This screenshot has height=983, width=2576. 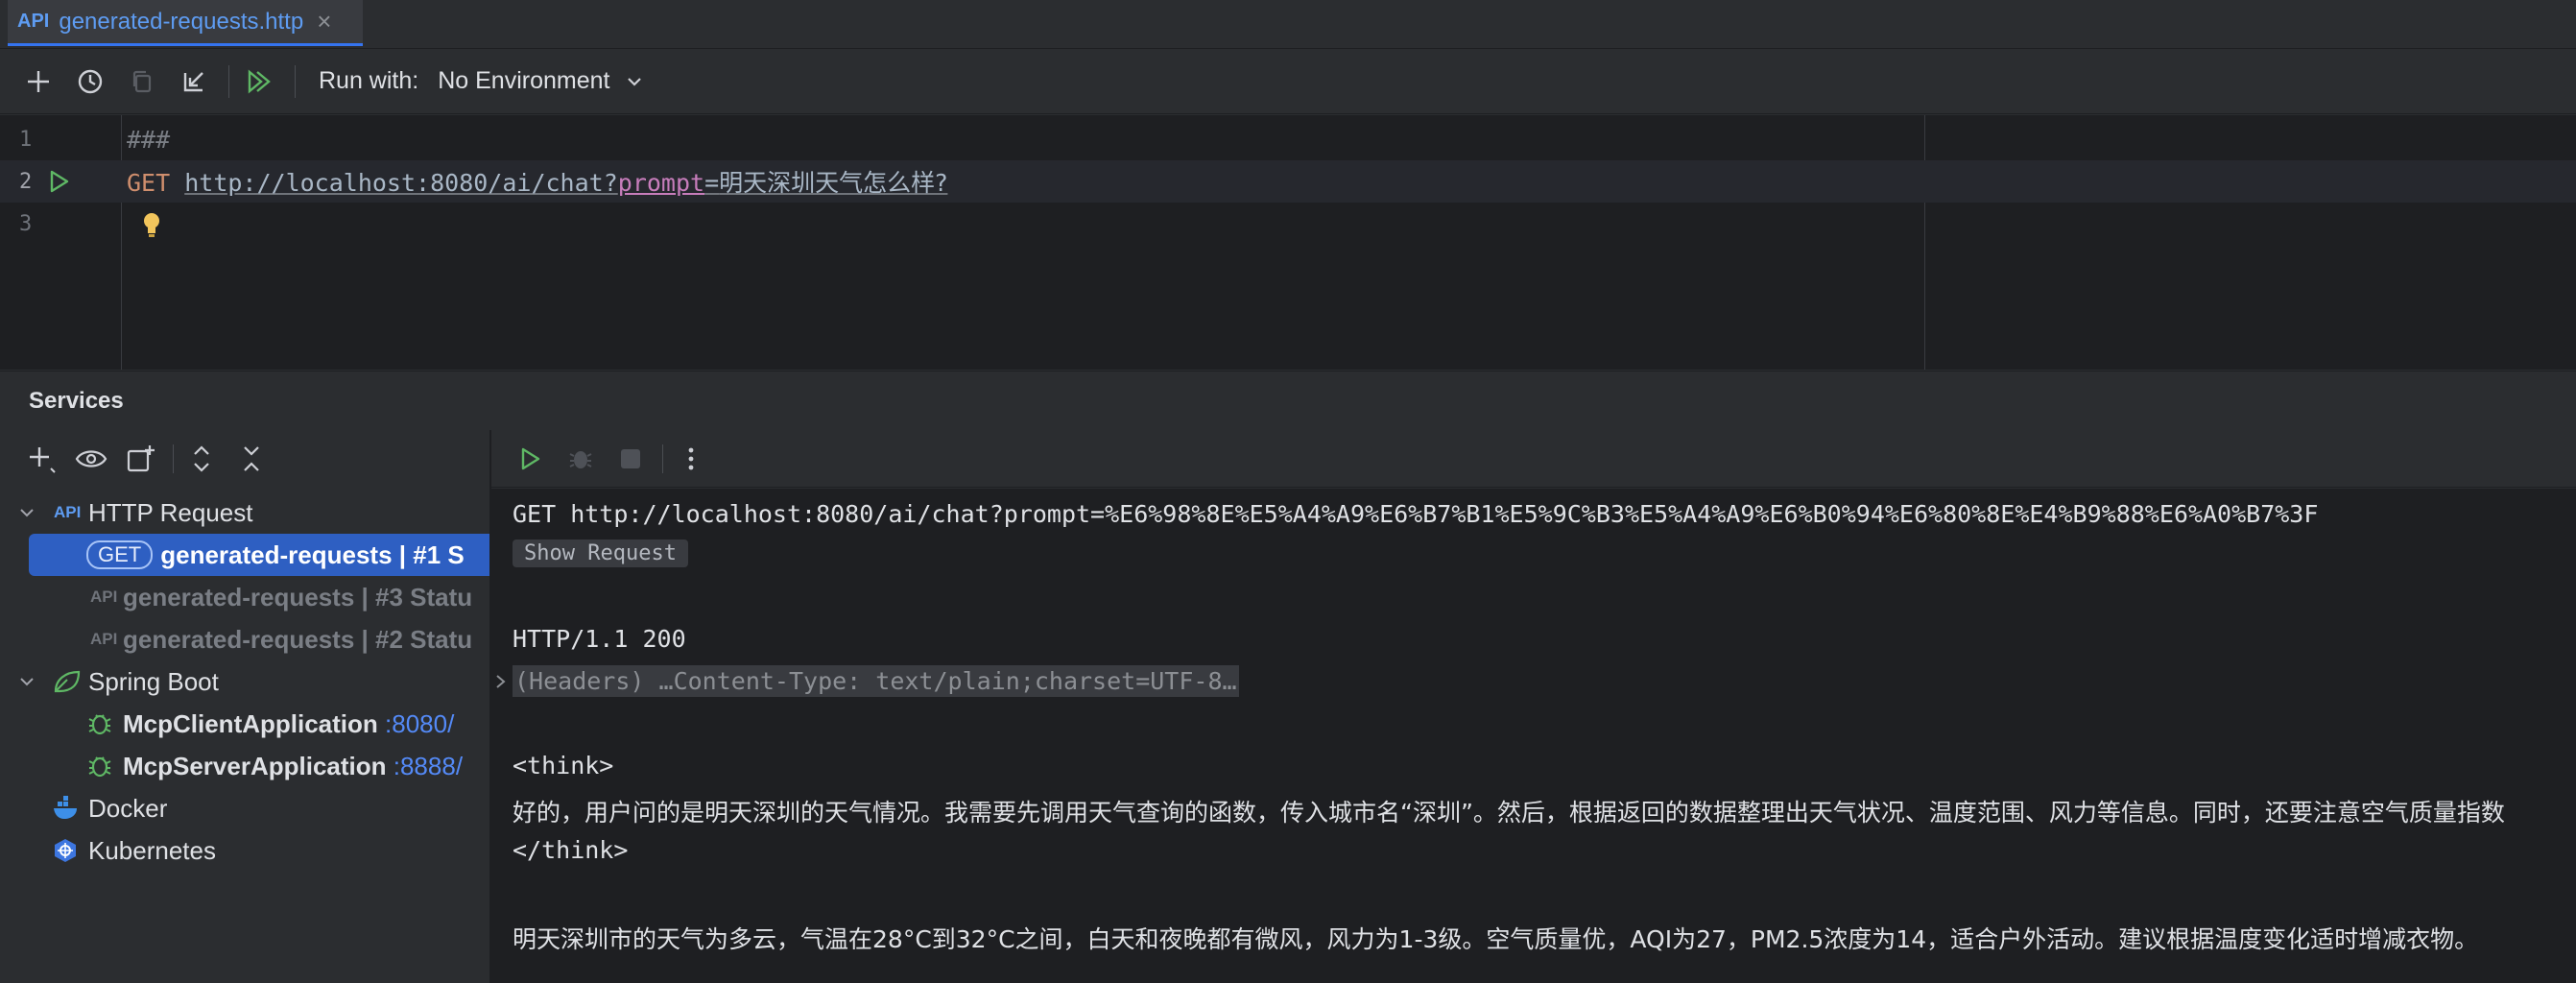 I want to click on method-badge: GET, so click(x=120, y=554).